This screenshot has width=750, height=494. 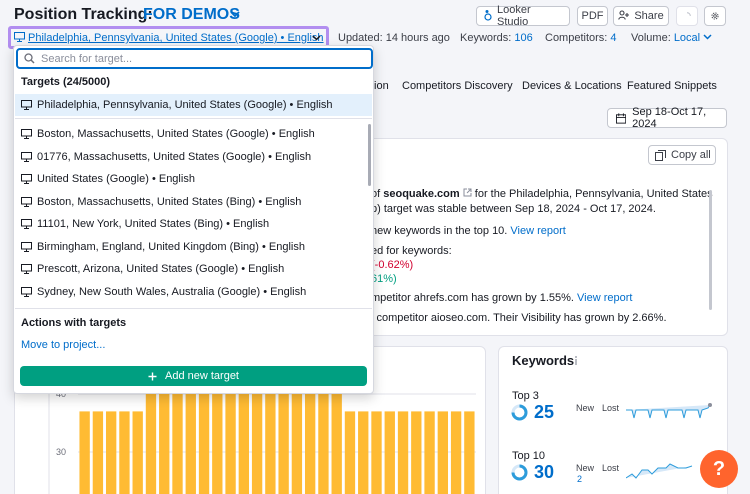 What do you see at coordinates (719, 469) in the screenshot?
I see `help-button: ?` at bounding box center [719, 469].